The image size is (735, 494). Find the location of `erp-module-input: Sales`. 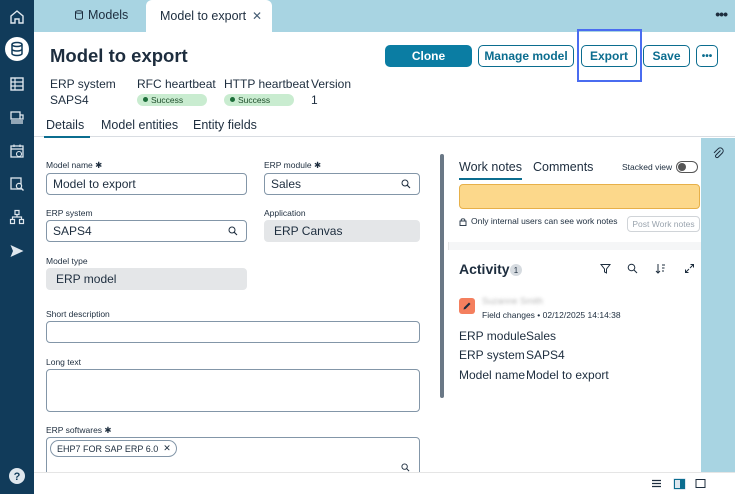

erp-module-input: Sales is located at coordinates (342, 184).